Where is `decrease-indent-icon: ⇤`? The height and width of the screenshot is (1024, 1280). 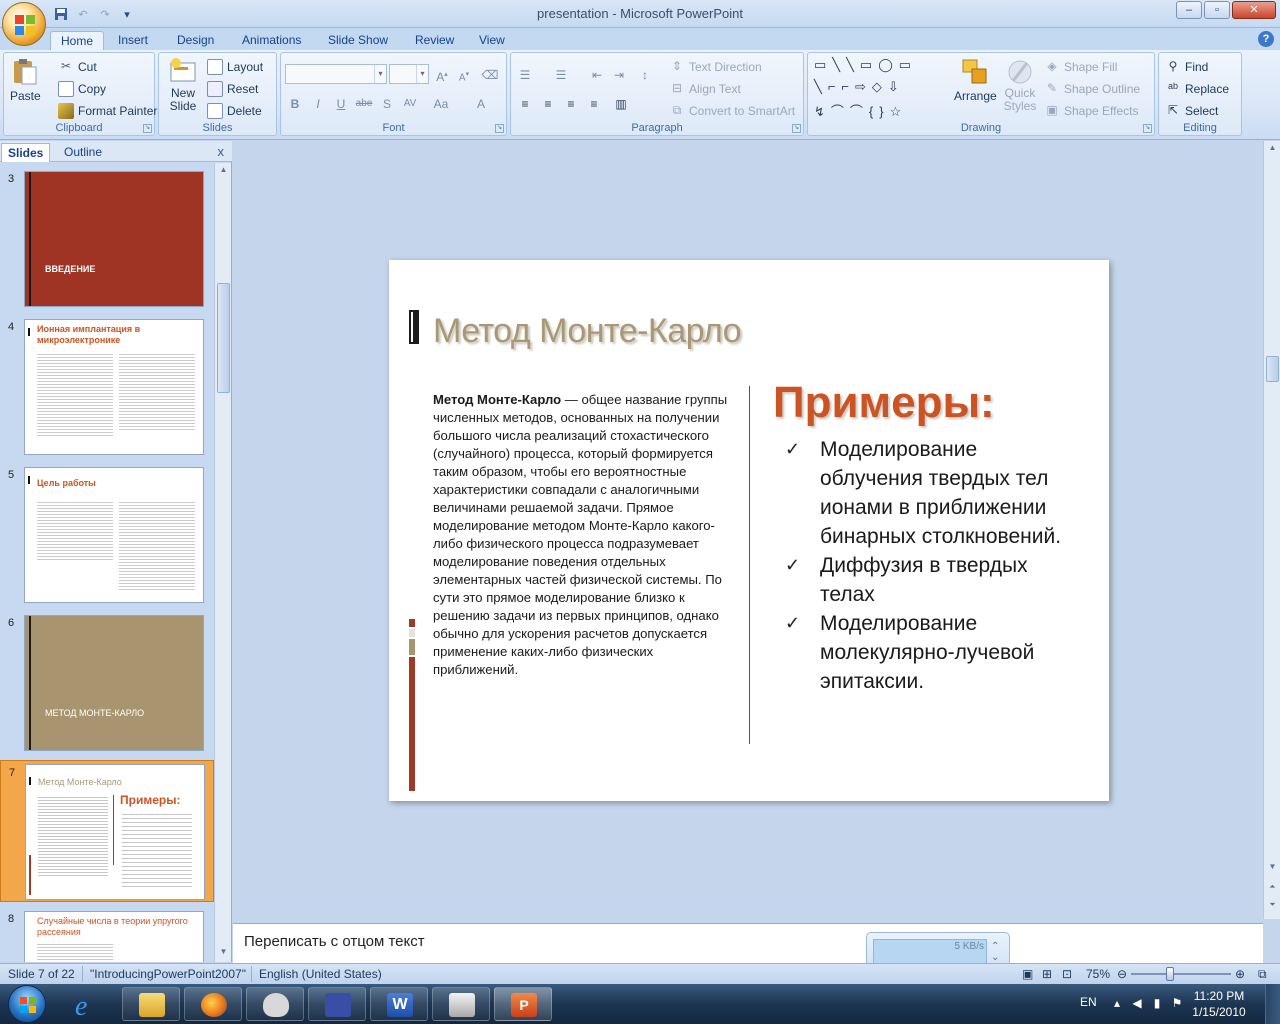
decrease-indent-icon: ⇤ is located at coordinates (597, 74).